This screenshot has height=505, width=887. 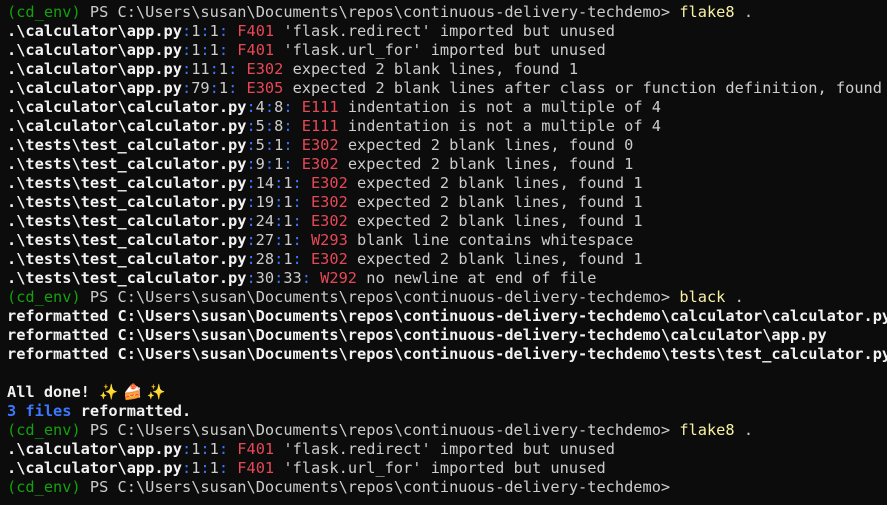 What do you see at coordinates (504, 126) in the screenshot?
I see `lint-message: indentation is not a multiple of 4` at bounding box center [504, 126].